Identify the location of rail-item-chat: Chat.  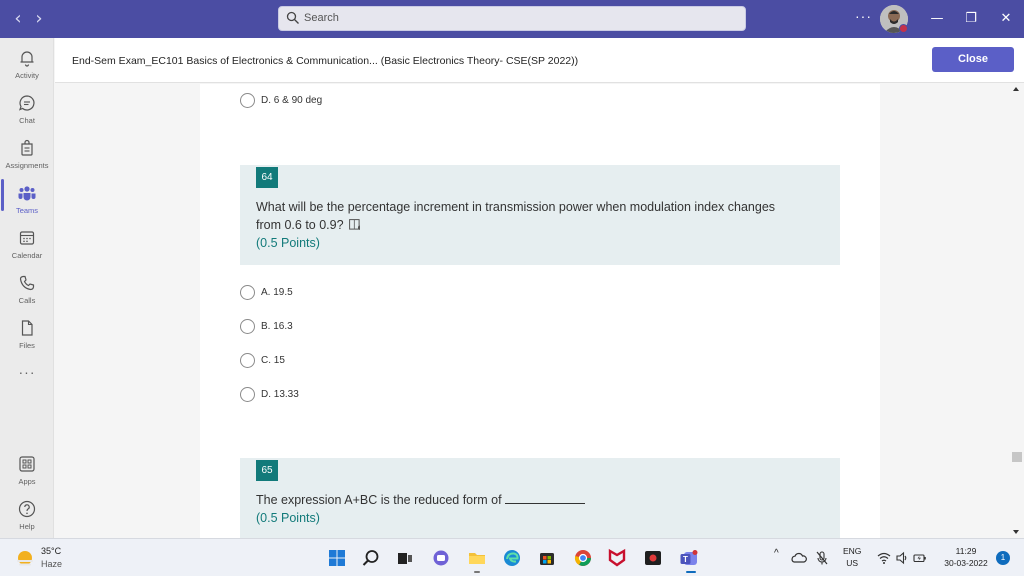
(27, 115).